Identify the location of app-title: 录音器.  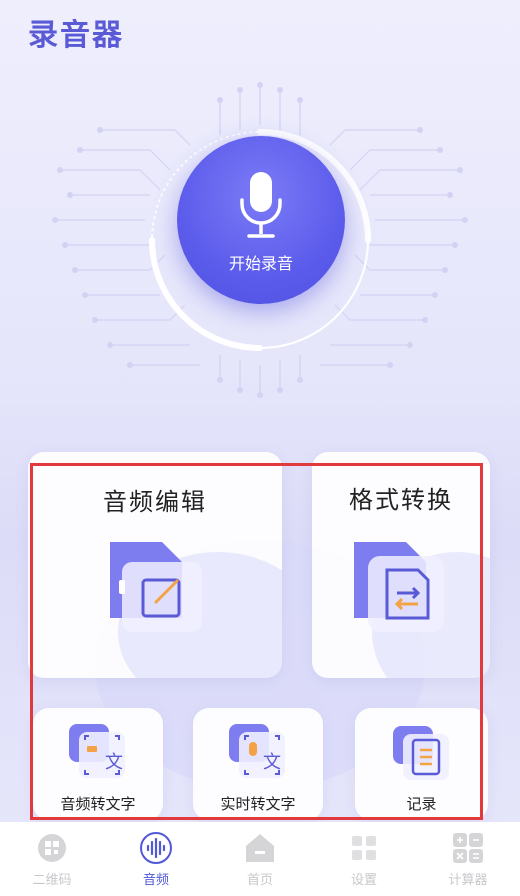
(76, 35).